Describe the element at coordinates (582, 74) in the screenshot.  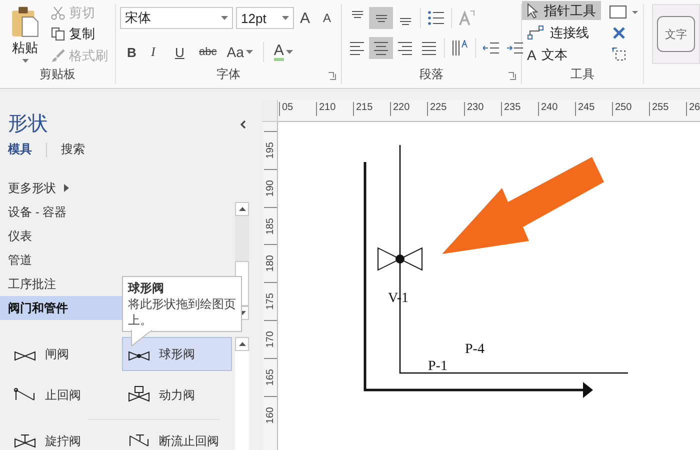
I see `group-label: 工具` at that location.